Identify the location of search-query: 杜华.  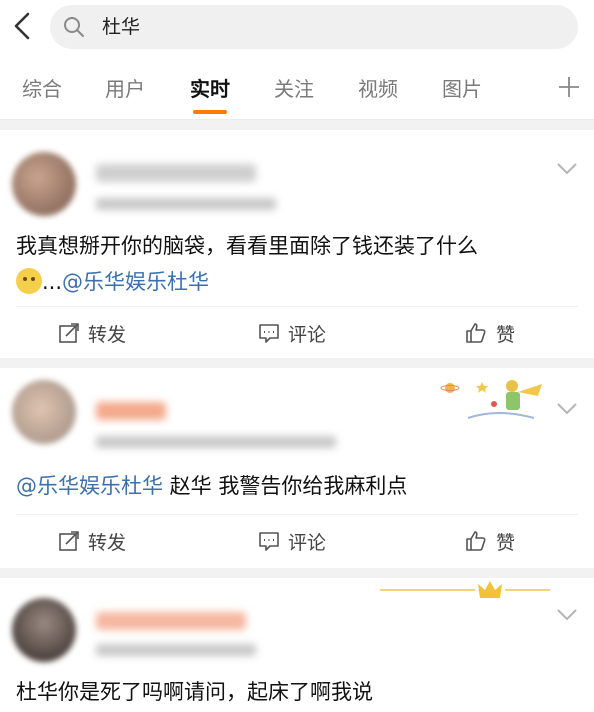
(121, 27).